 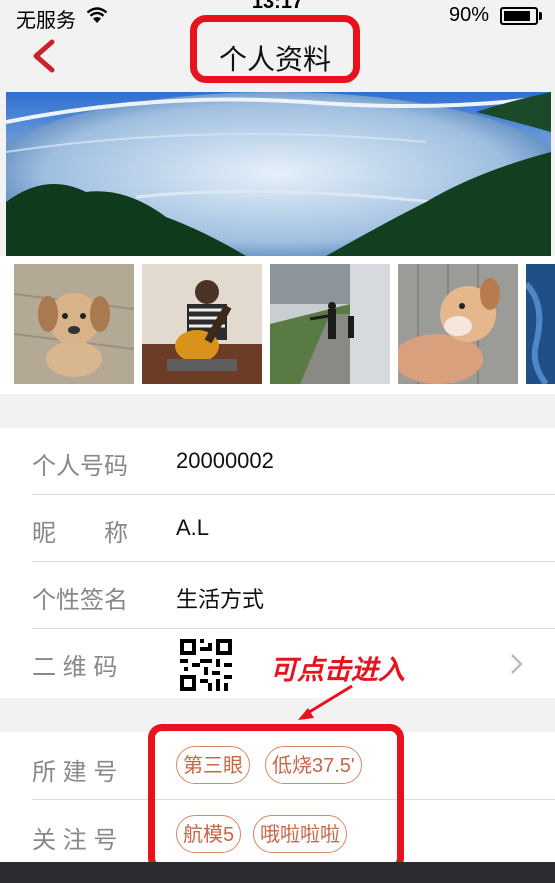 I want to click on back-chevron-icon, so click(x=52, y=60).